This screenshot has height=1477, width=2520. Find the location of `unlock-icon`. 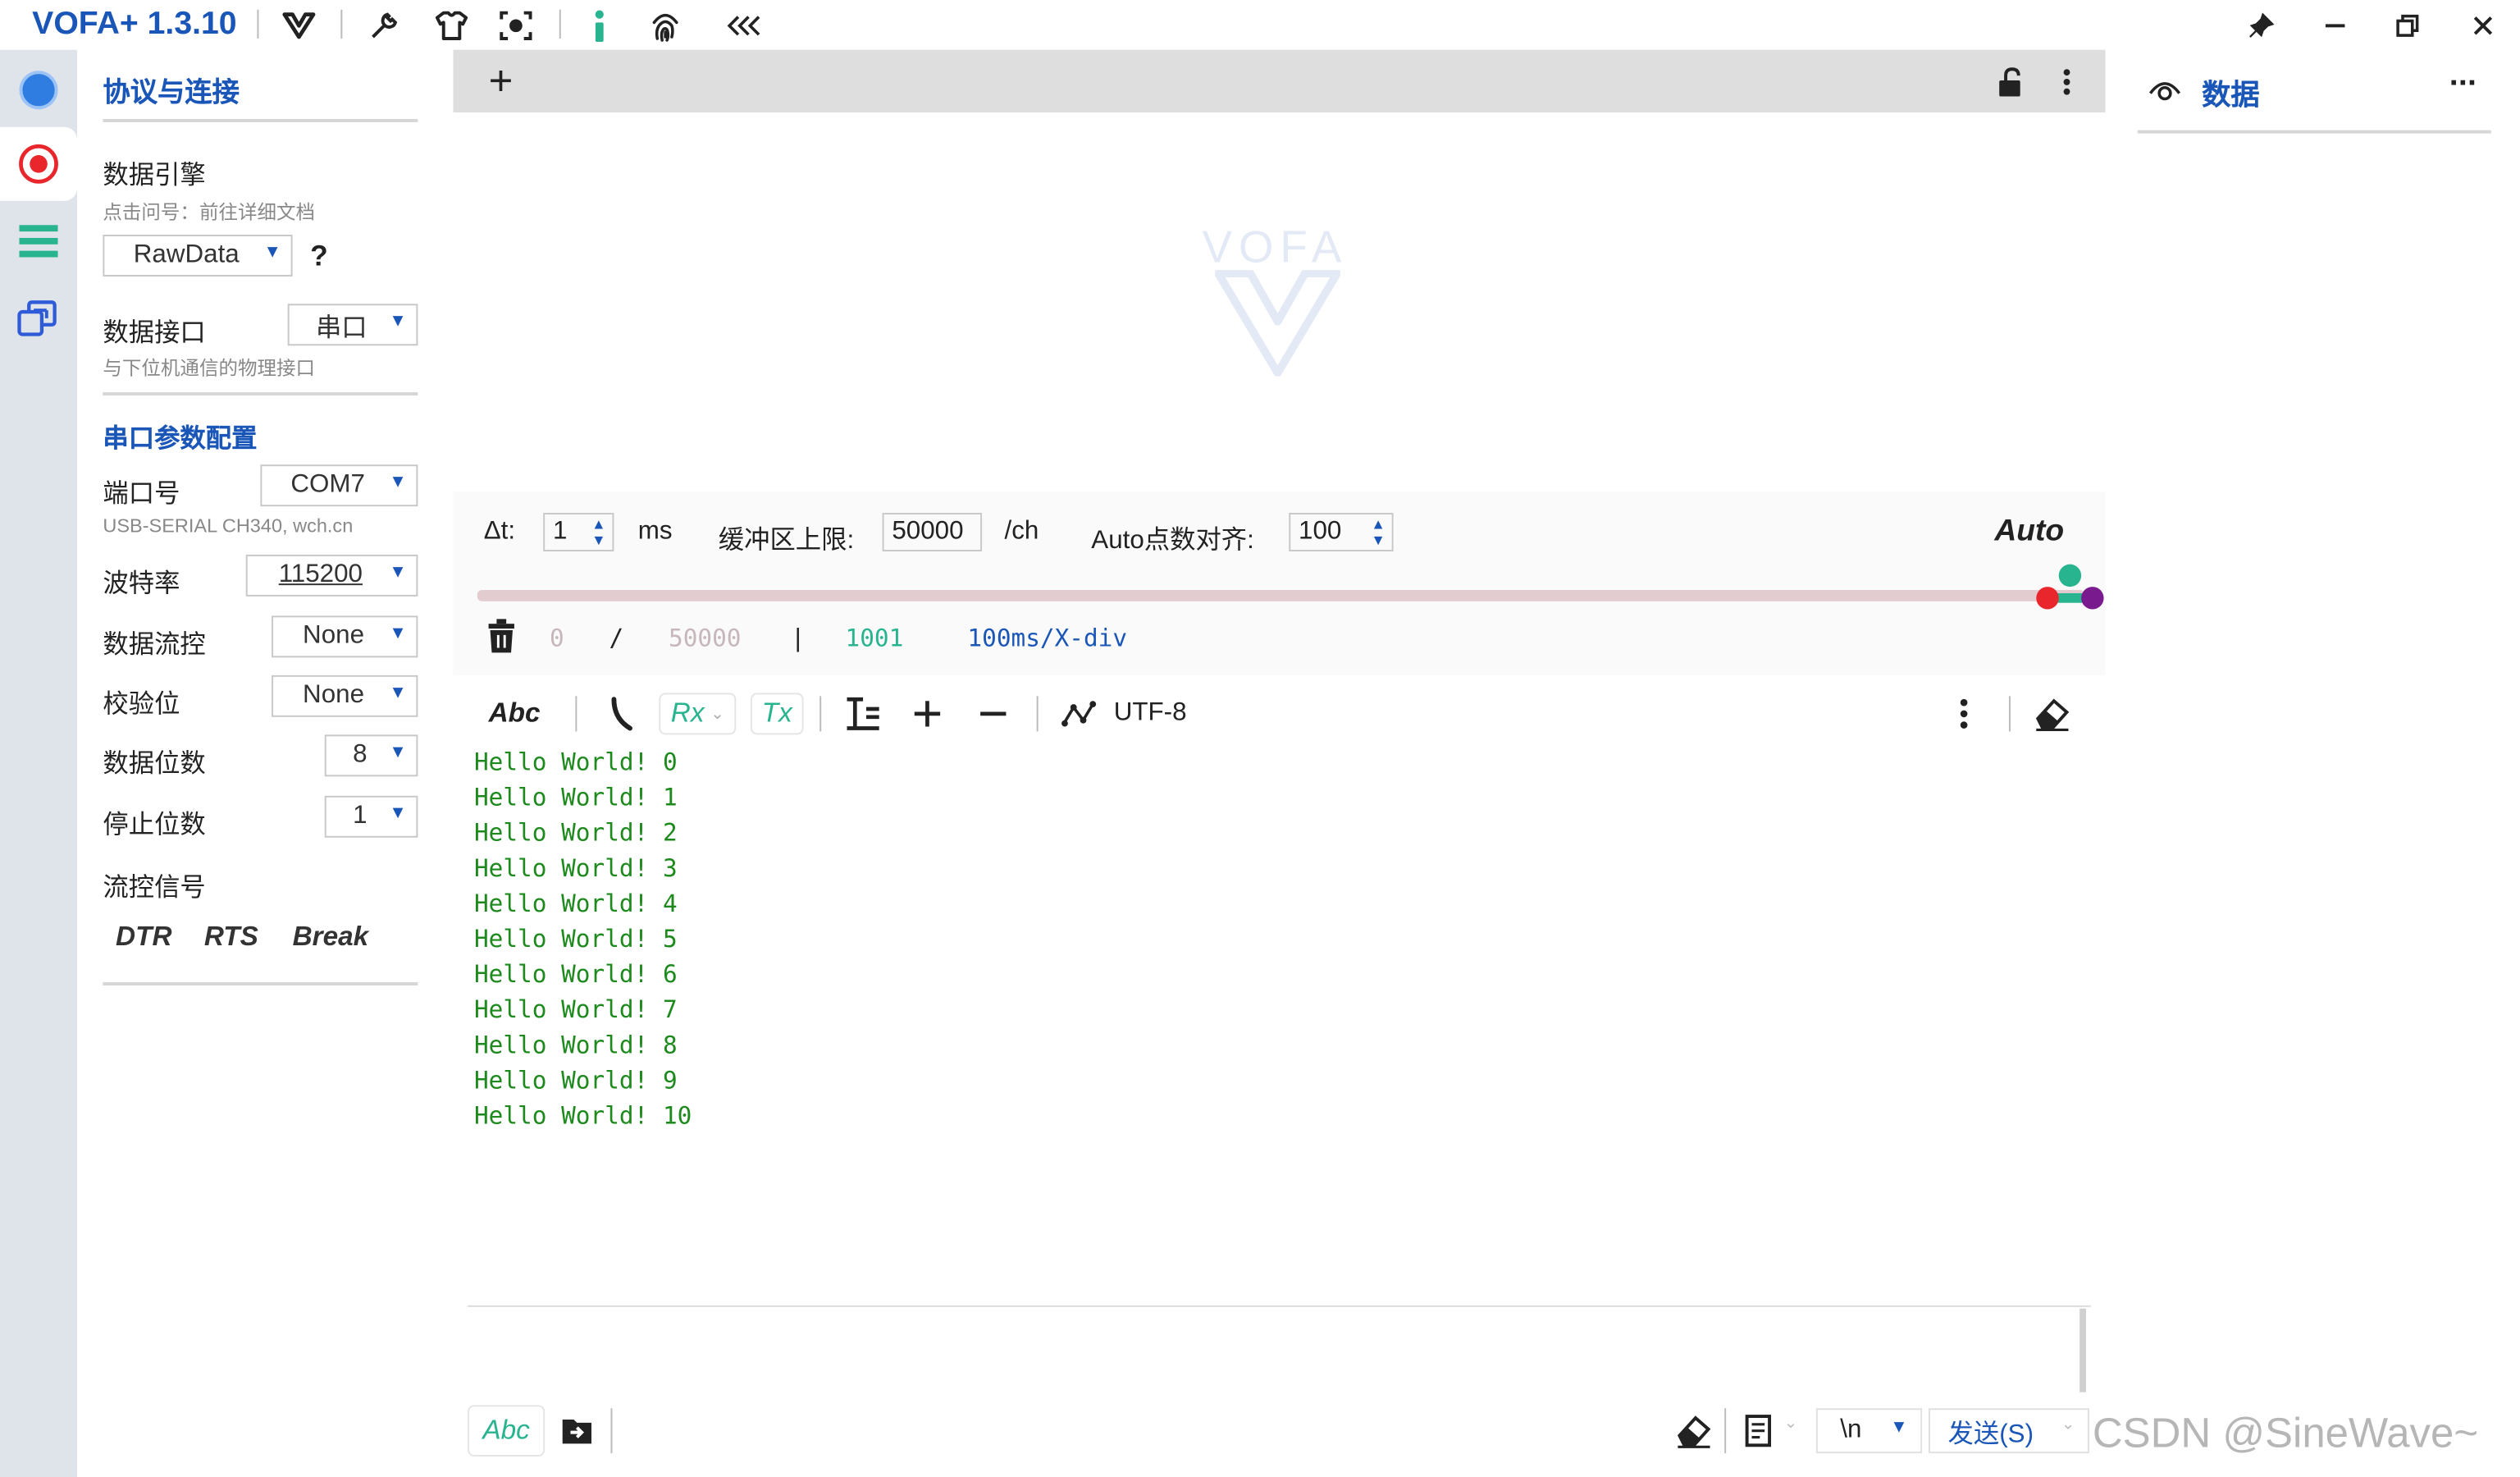

unlock-icon is located at coordinates (2011, 86).